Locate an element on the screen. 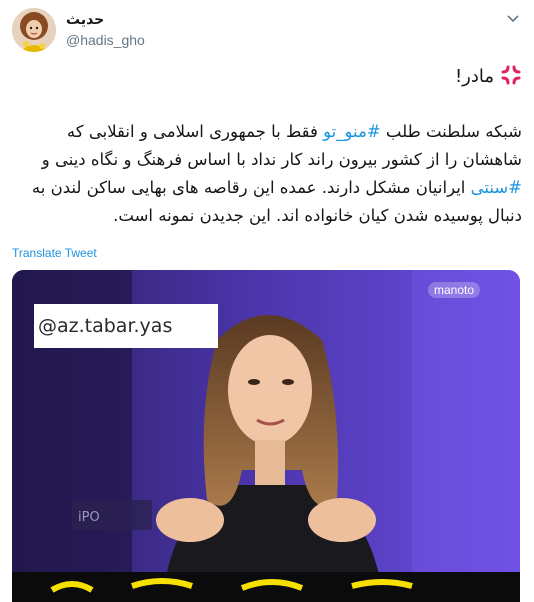 The image size is (534, 602). avatar-image is located at coordinates (34, 30).